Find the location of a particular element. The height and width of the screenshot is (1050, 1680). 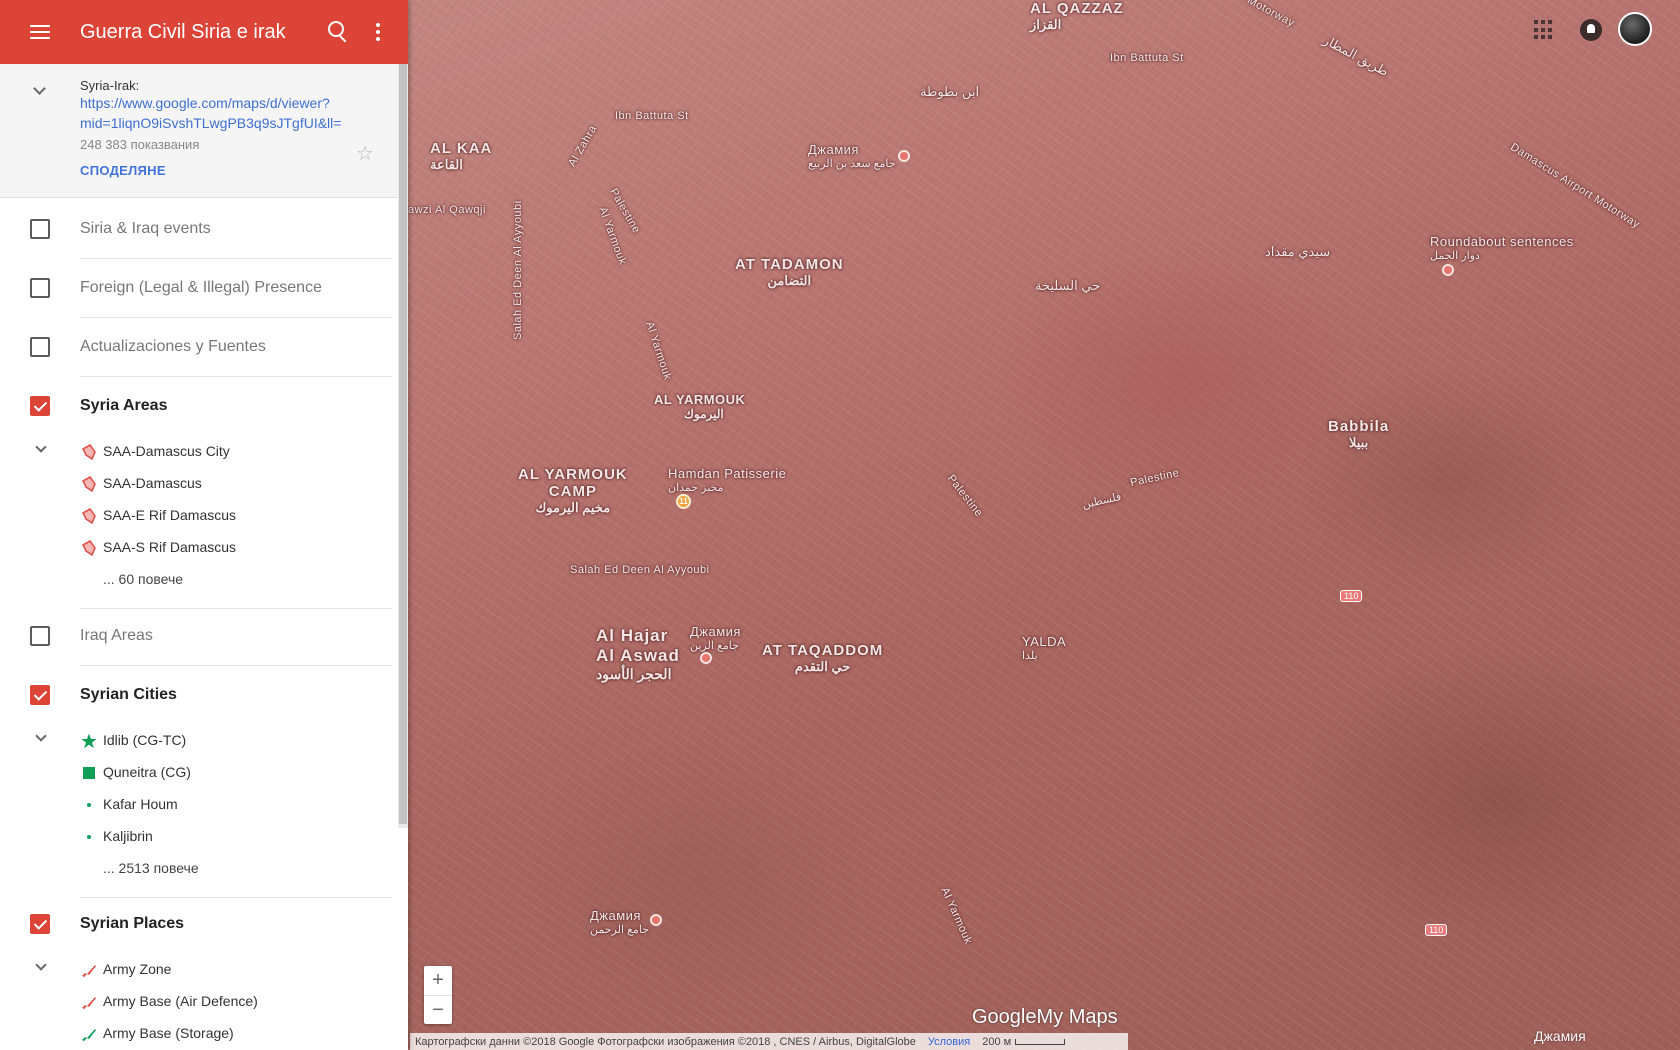

layer-actualizaciones: Actualizaciones y Fuentes is located at coordinates (199, 347).